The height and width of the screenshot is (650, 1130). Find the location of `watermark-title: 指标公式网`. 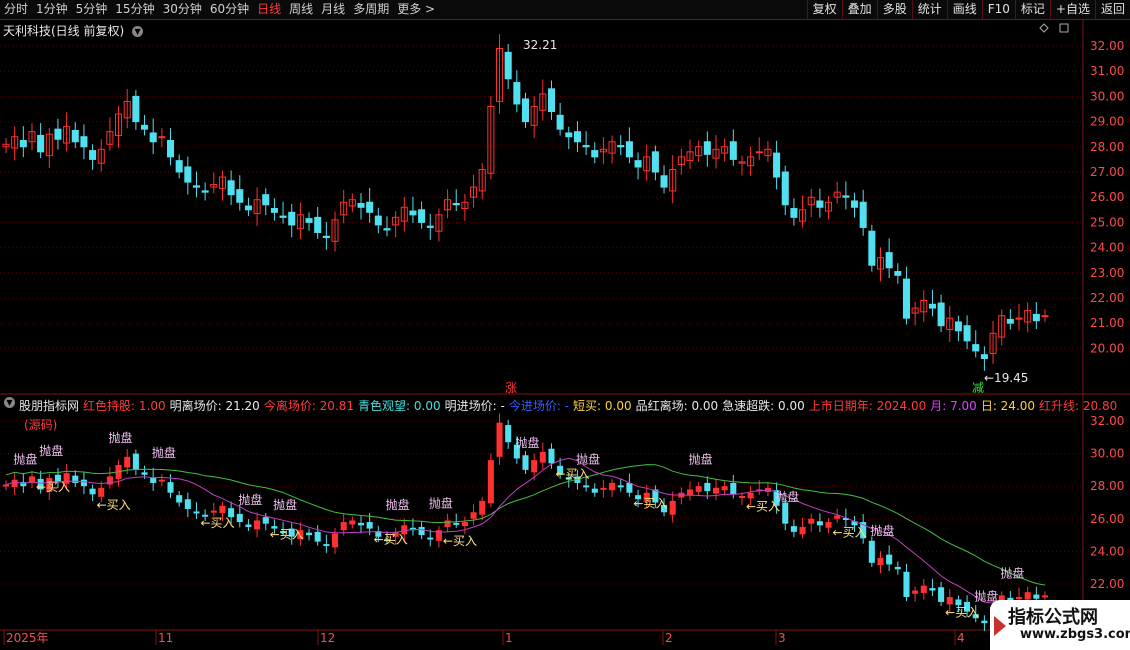

watermark-title: 指标公式网 is located at coordinates (1053, 617).